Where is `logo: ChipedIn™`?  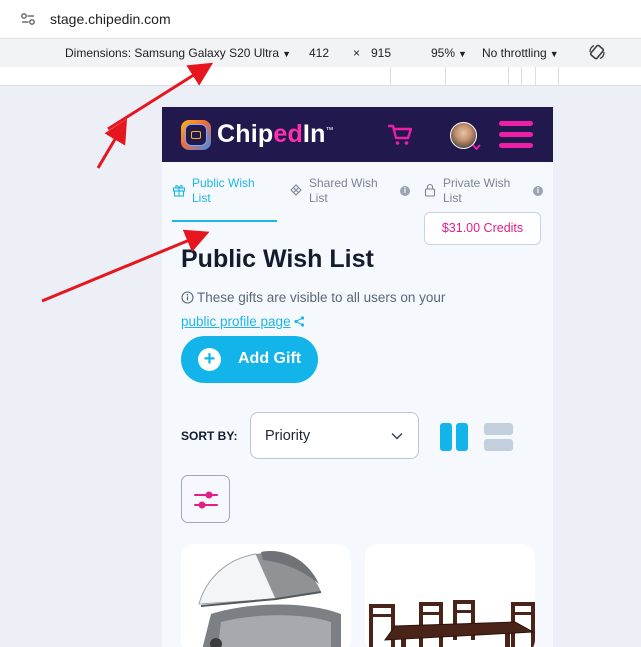 logo: ChipedIn™ is located at coordinates (275, 134).